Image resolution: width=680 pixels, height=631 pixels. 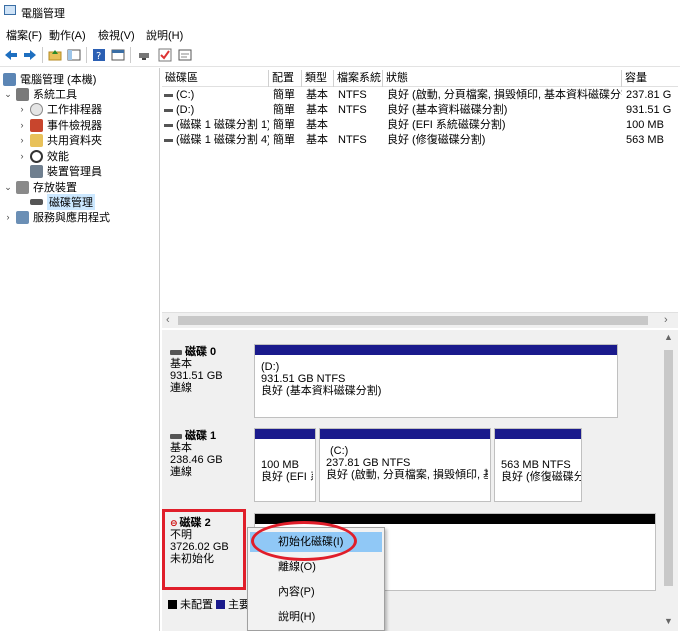 What do you see at coordinates (420, 110) in the screenshot?
I see `table-row: (D:) 簡單 基本 NTFS 良好 (基本資料磁碟分割) 931.51 G` at bounding box center [420, 110].